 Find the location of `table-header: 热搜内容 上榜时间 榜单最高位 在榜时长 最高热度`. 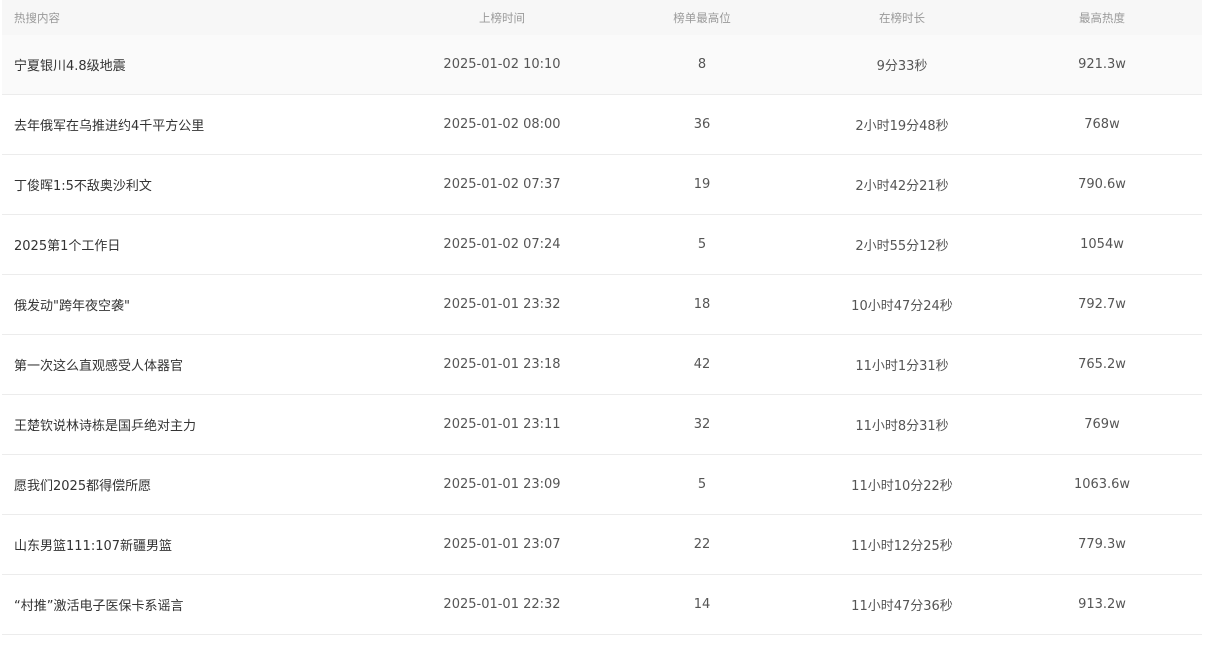

table-header: 热搜内容 上榜时间 榜单最高位 在榜时长 最高热度 is located at coordinates (602, 17).